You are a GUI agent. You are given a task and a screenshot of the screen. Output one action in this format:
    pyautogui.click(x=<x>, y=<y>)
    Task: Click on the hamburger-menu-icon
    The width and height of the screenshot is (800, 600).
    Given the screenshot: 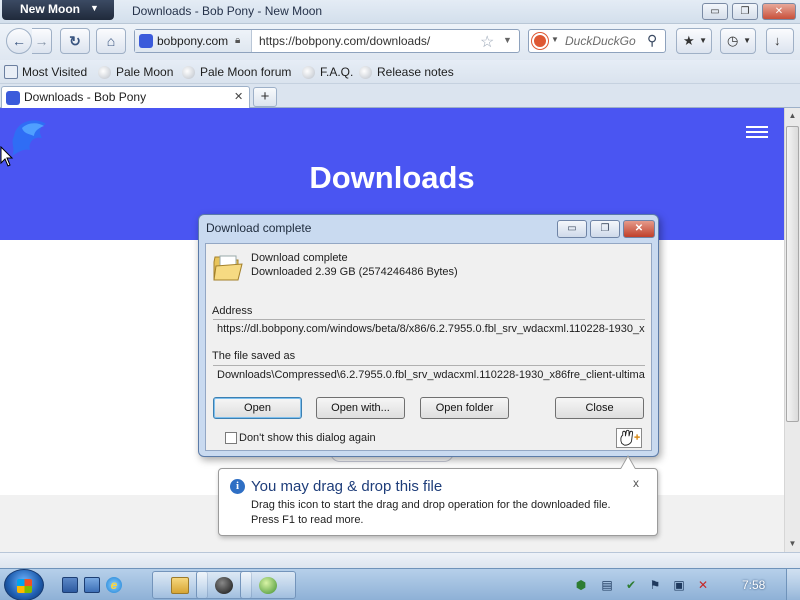 What is the action you would take?
    pyautogui.click(x=757, y=132)
    